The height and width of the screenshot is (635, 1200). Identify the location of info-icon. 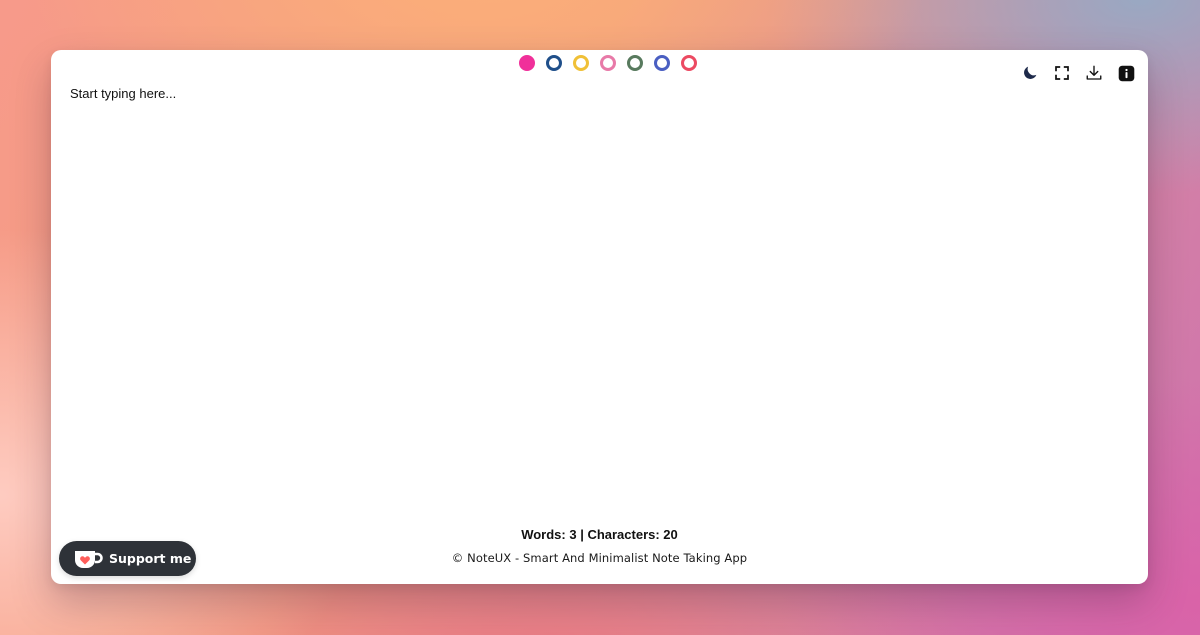
(1126, 73).